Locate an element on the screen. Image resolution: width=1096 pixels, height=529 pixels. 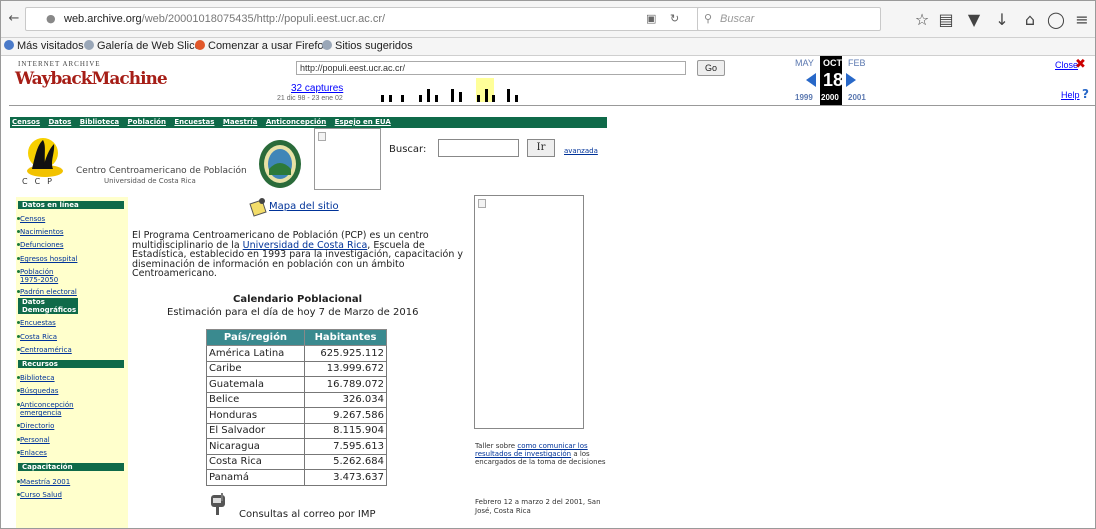
mail-consult-text: Consultas al correo por IMP is located at coordinates (307, 514).